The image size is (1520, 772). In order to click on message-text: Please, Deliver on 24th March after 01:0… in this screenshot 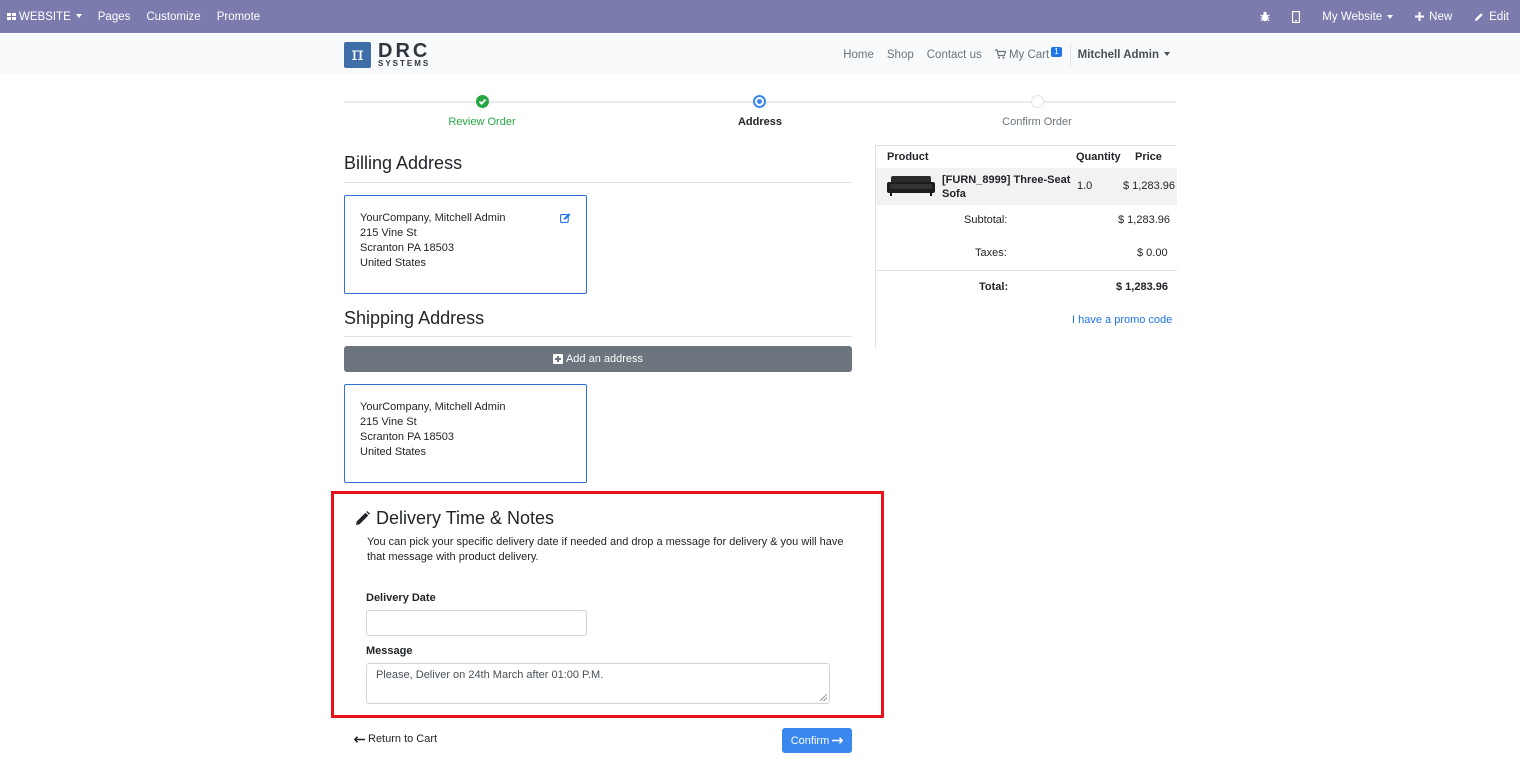, I will do `click(490, 675)`.